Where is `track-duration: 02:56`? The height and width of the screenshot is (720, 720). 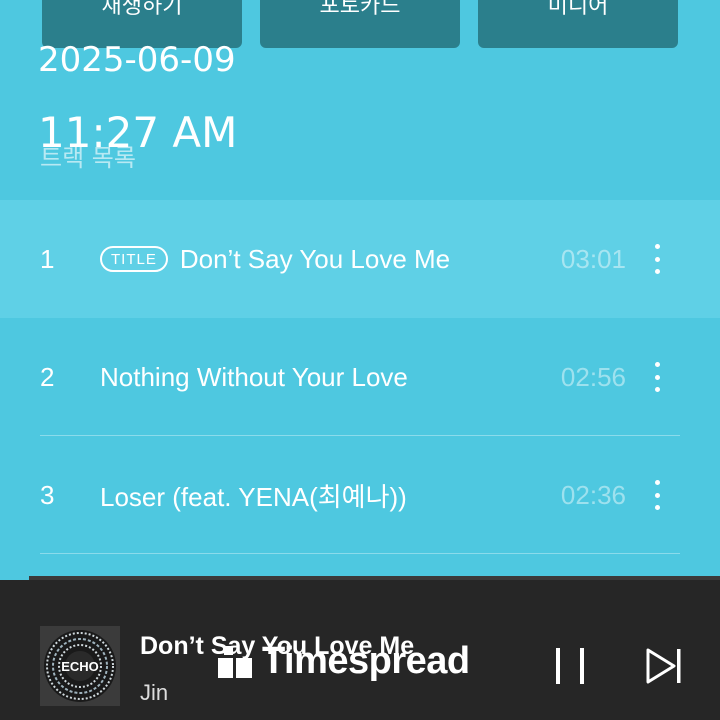 track-duration: 02:56 is located at coordinates (593, 376).